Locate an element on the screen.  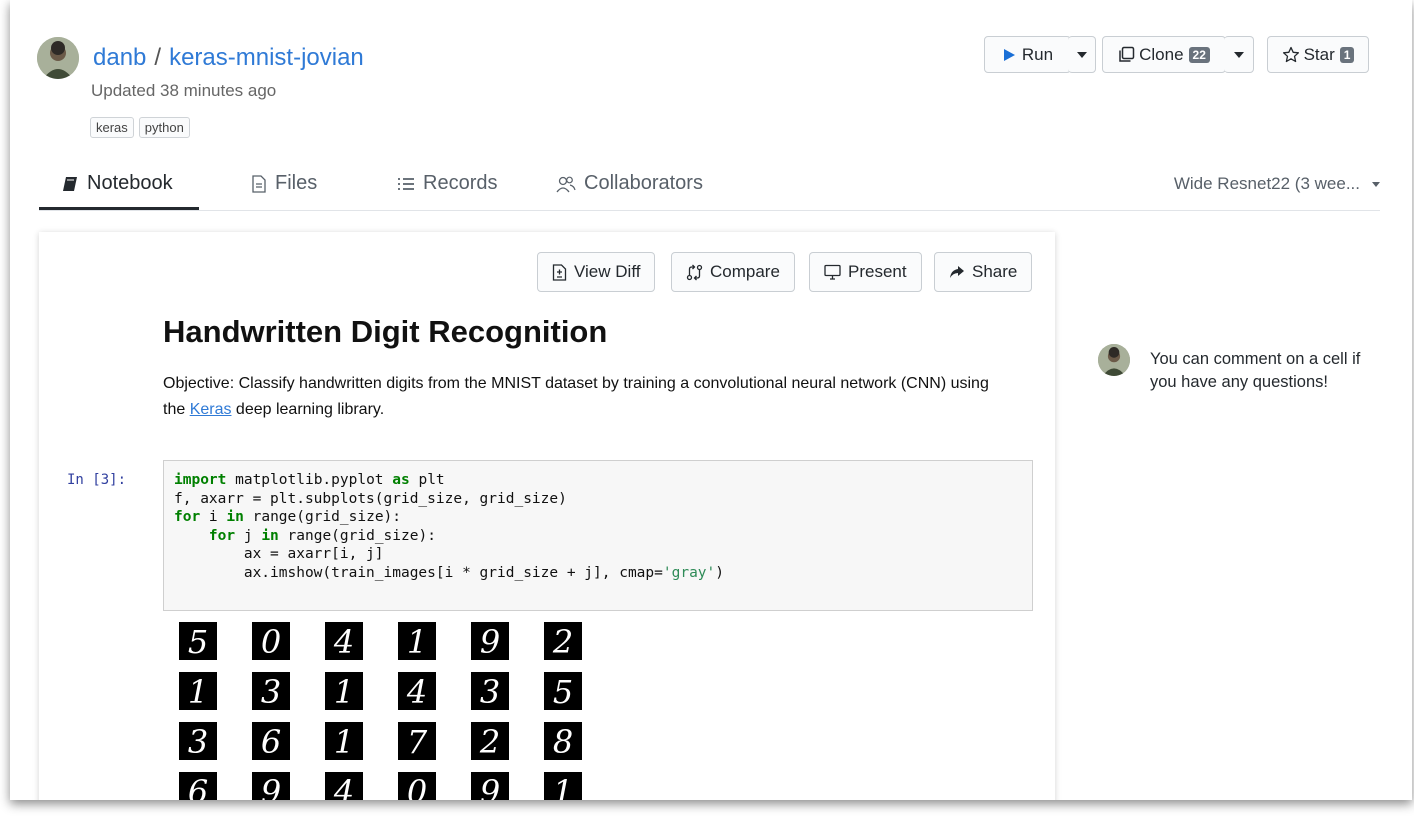
list-icon is located at coordinates (406, 183).